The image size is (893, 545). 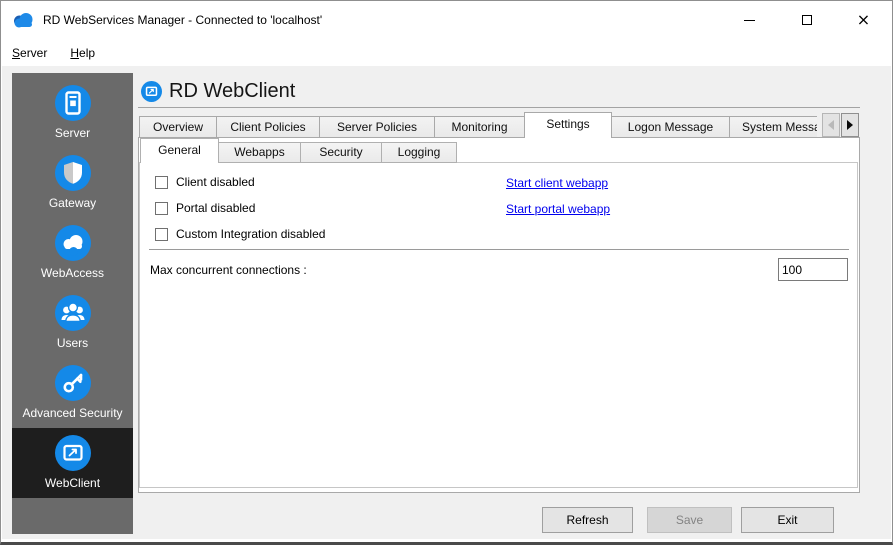 What do you see at coordinates (72, 103) in the screenshot?
I see `server-icon` at bounding box center [72, 103].